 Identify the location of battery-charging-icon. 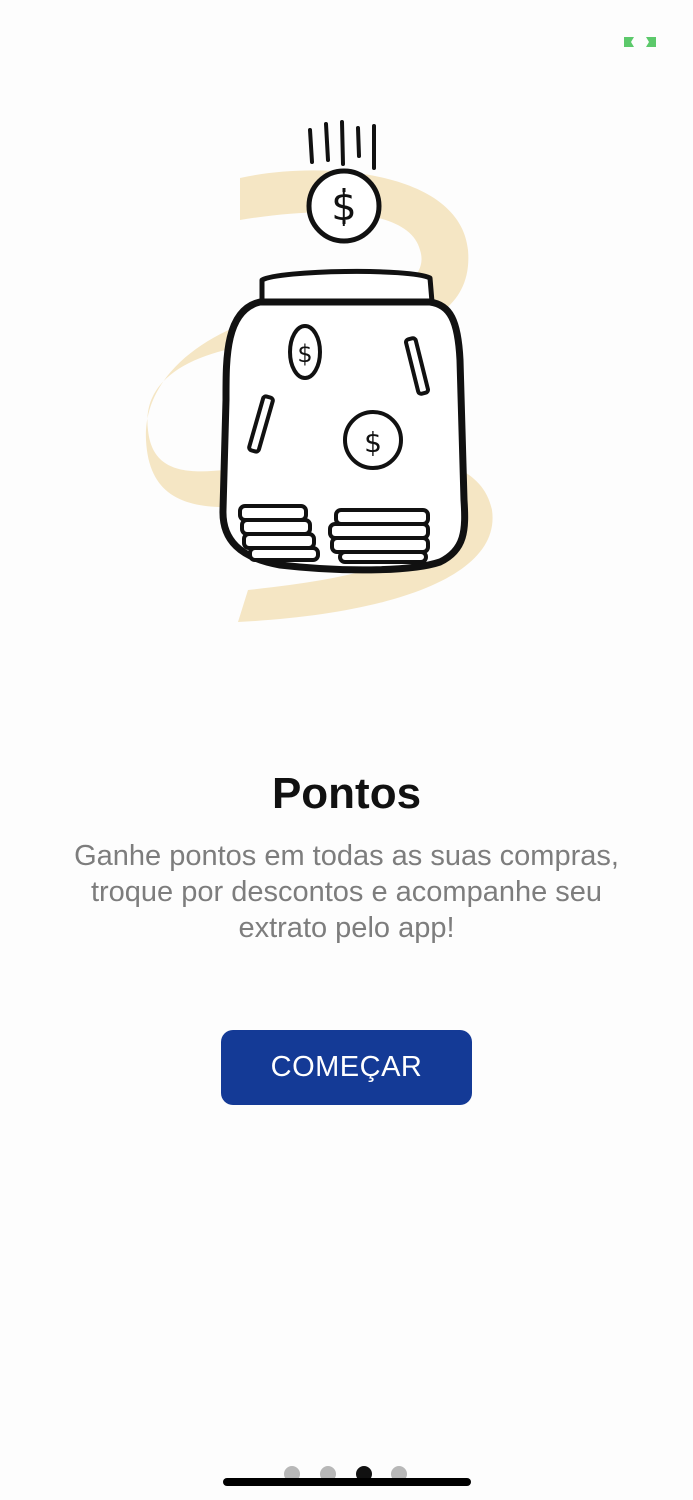
(640, 42).